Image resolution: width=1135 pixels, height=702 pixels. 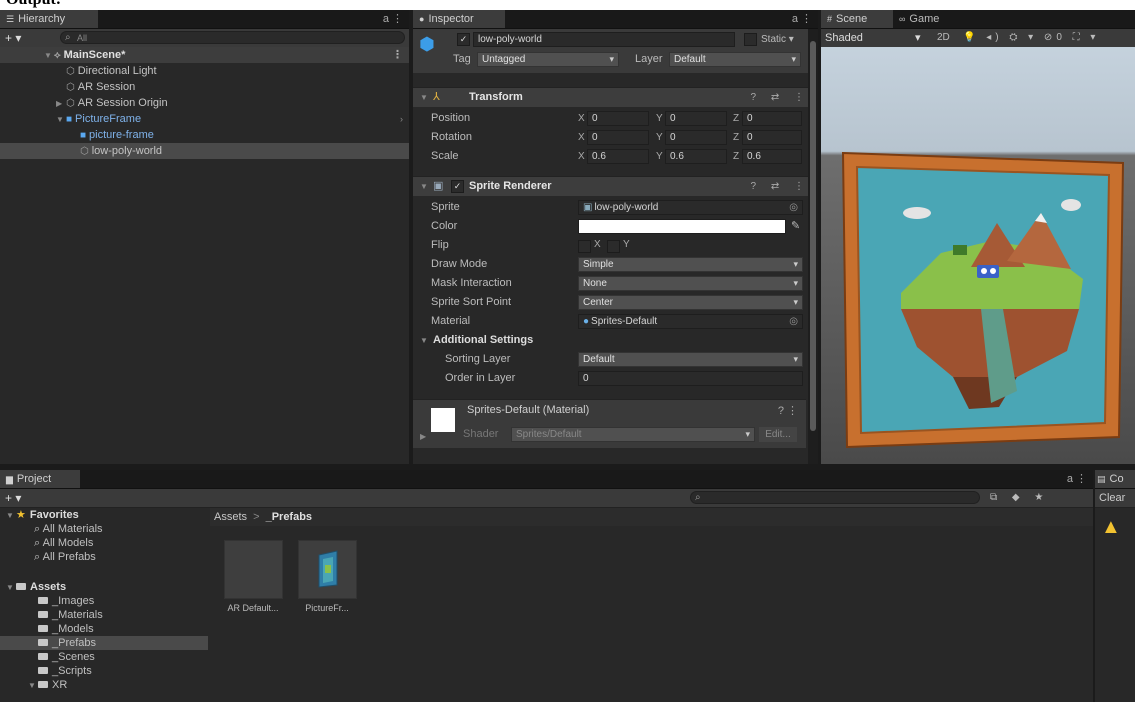 What do you see at coordinates (690, 283) in the screenshot?
I see `mask-interaction-dropdown: None` at bounding box center [690, 283].